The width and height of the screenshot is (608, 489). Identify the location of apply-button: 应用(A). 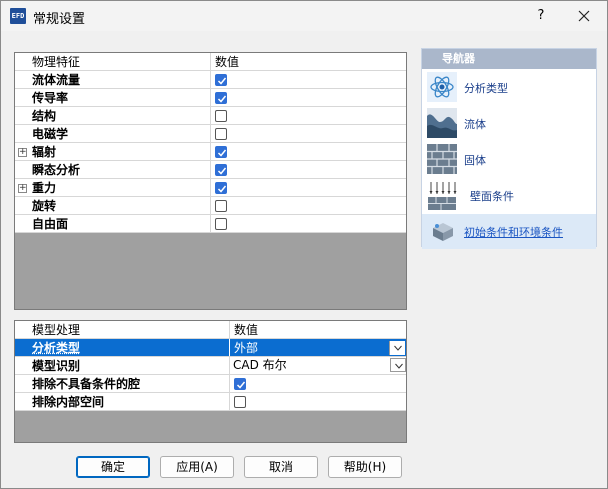
(197, 467).